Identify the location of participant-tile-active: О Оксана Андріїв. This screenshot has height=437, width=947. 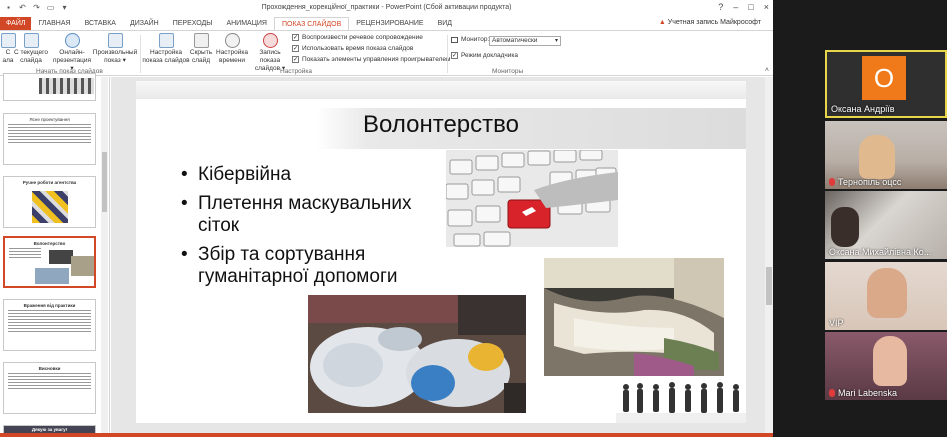
(886, 84).